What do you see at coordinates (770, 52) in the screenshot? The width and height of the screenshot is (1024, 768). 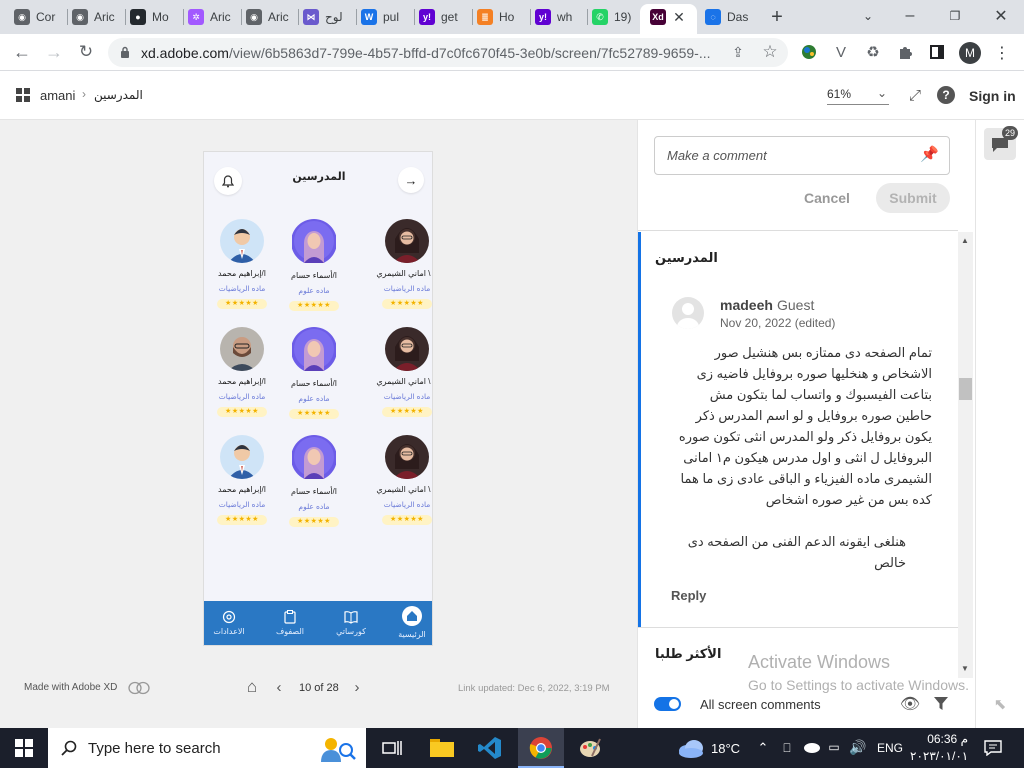 I see `bookmark-star-icon: ☆` at bounding box center [770, 52].